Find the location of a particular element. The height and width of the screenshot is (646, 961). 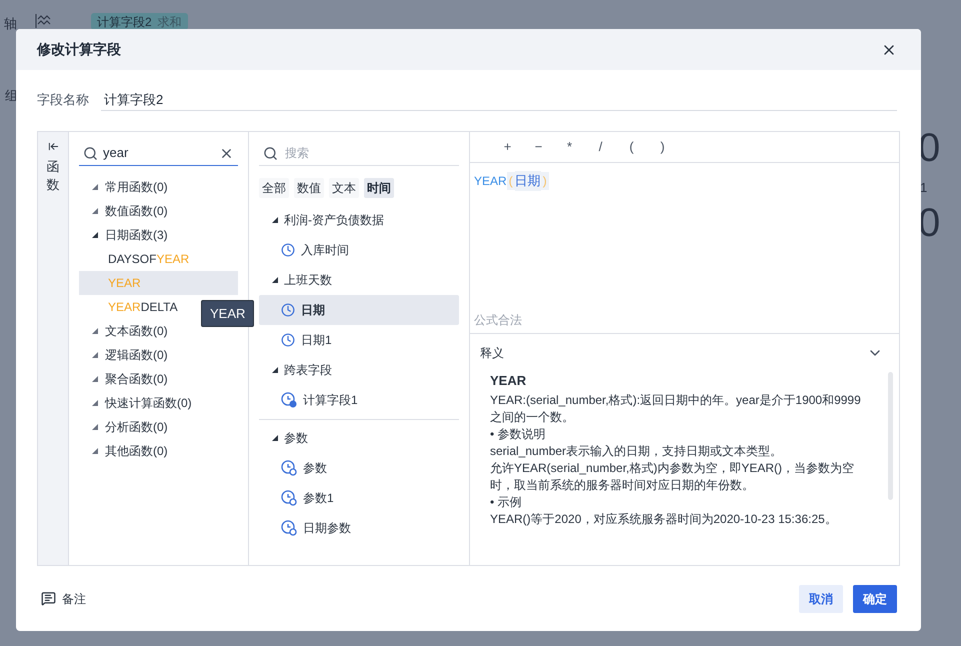

function-group: 分析函数(0) is located at coordinates (158, 427).